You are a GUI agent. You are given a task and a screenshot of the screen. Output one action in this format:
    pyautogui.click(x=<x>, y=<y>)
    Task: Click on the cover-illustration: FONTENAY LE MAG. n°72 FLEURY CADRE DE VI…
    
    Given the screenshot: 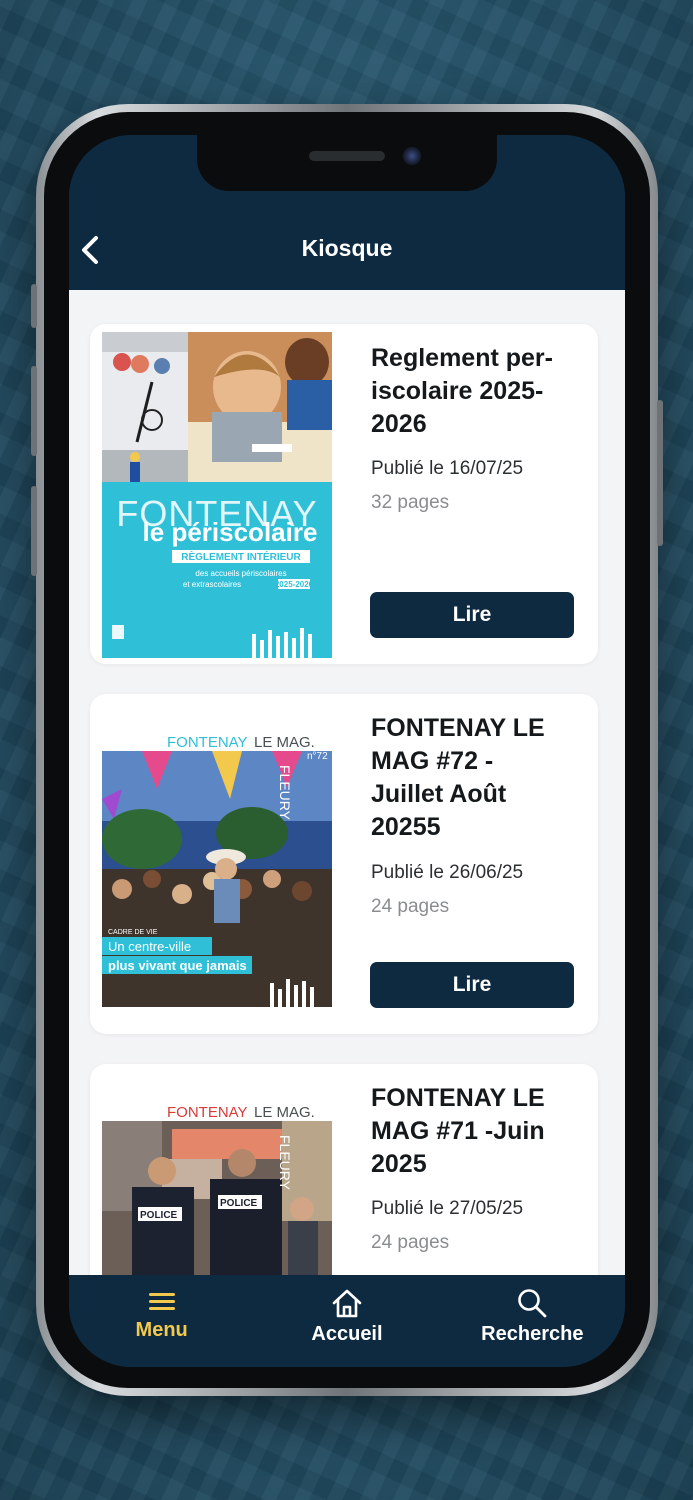 What is the action you would take?
    pyautogui.click(x=217, y=868)
    